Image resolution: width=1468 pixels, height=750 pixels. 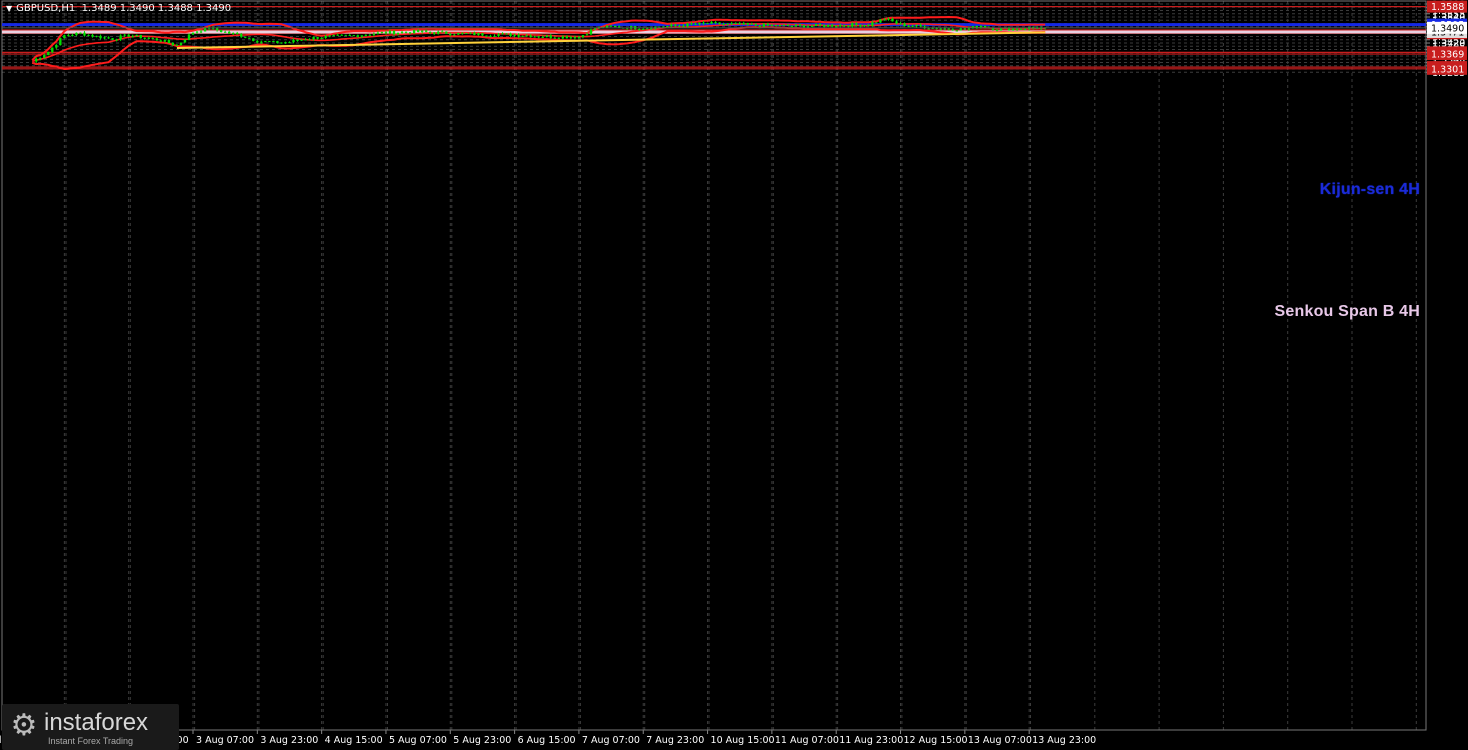 What do you see at coordinates (90, 727) in the screenshot?
I see `brand-logo: ⚙ instaforex Instant Forex Trading` at bounding box center [90, 727].